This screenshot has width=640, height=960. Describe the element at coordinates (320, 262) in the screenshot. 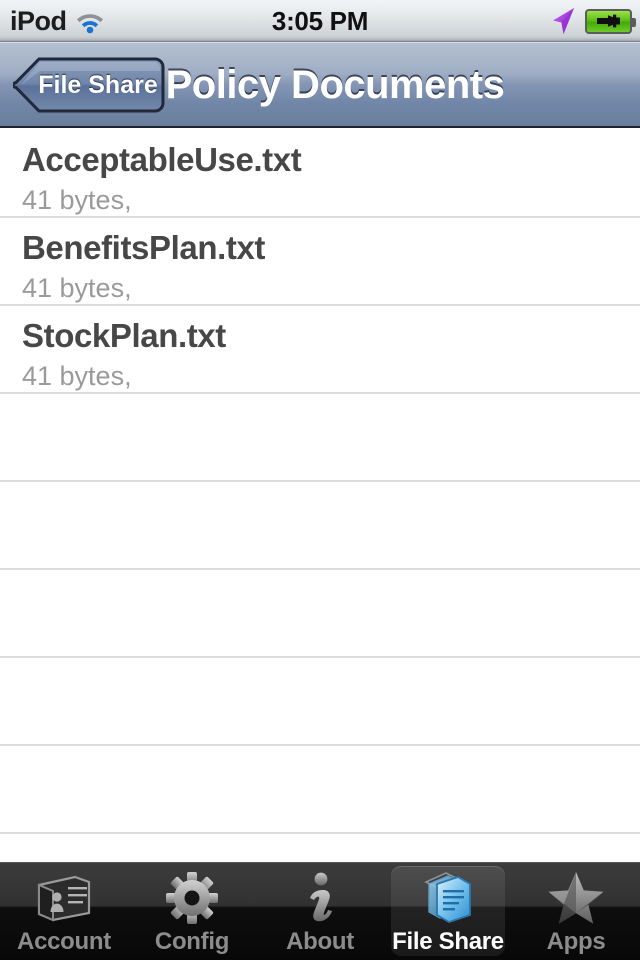

I see `table-row: BenefitsPlan.txt 41 bytes,` at that location.